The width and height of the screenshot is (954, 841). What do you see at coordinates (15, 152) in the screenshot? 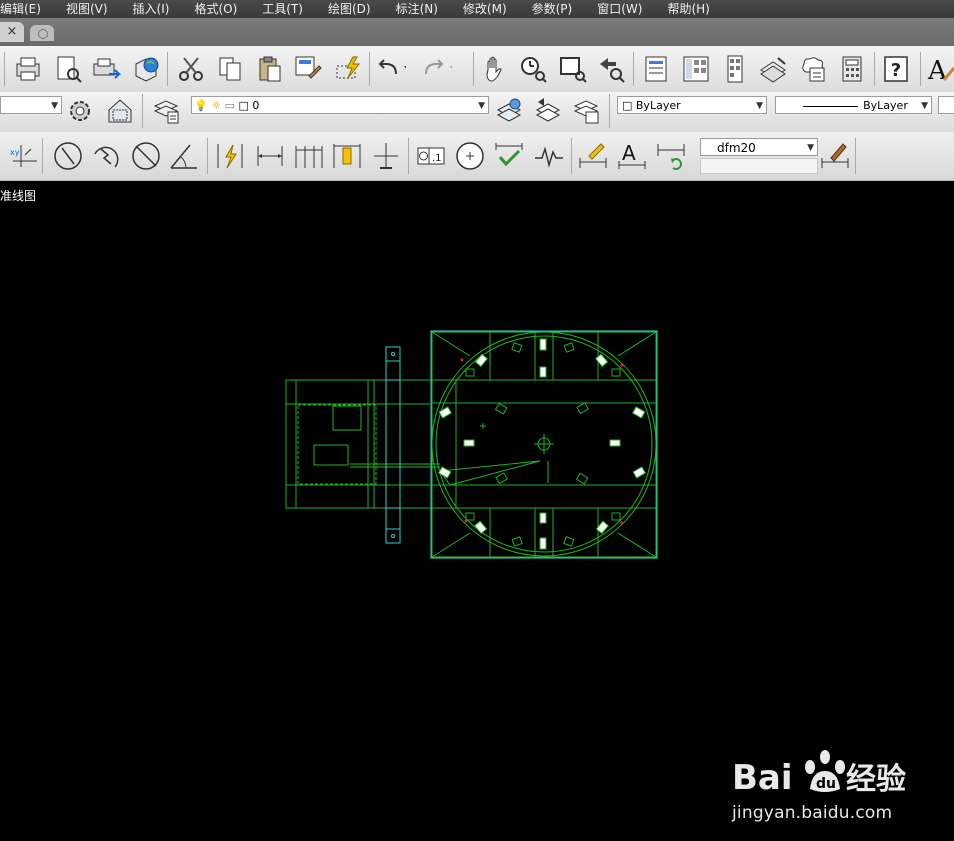
I see `svg-text: xy` at bounding box center [15, 152].